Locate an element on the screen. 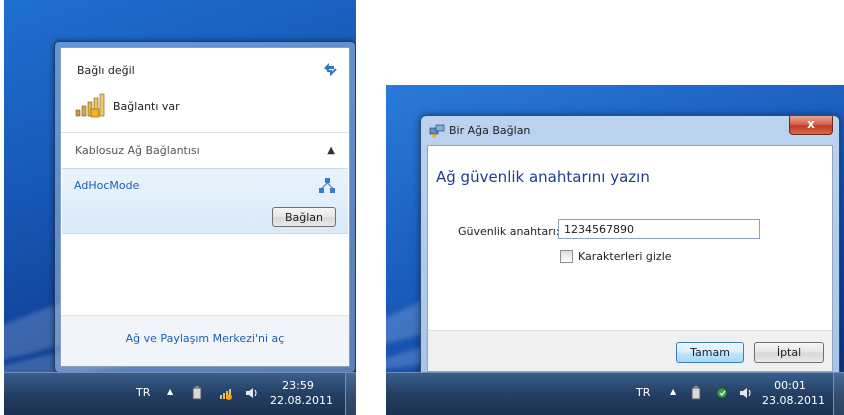  adhoc-network-icon is located at coordinates (327, 186).